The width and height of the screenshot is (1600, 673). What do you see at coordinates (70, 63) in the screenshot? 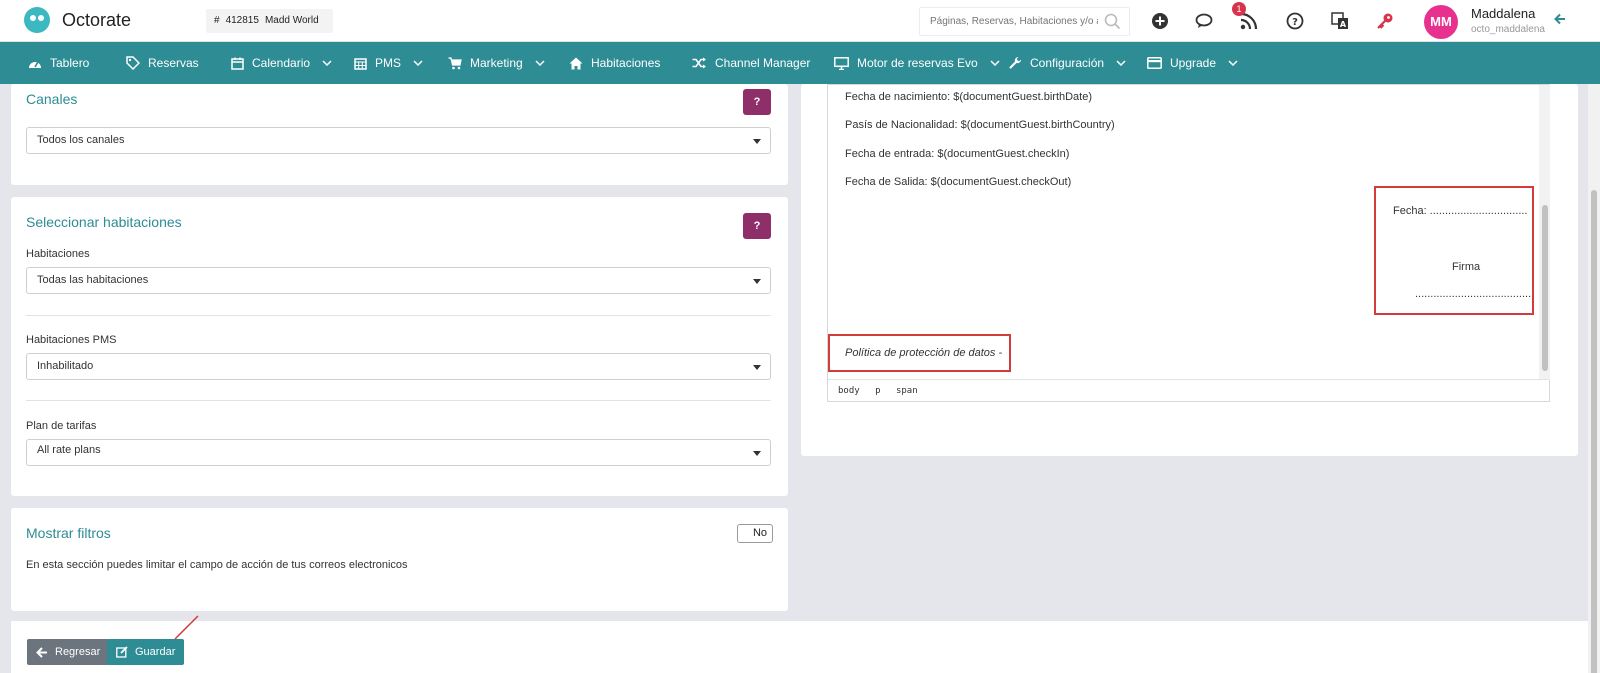
I see `nav-label: Tablero` at bounding box center [70, 63].